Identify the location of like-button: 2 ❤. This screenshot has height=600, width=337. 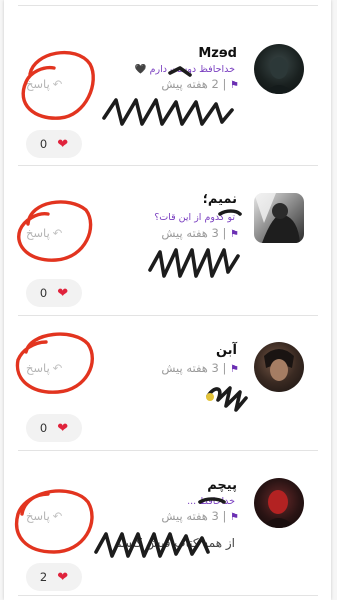
(54, 577).